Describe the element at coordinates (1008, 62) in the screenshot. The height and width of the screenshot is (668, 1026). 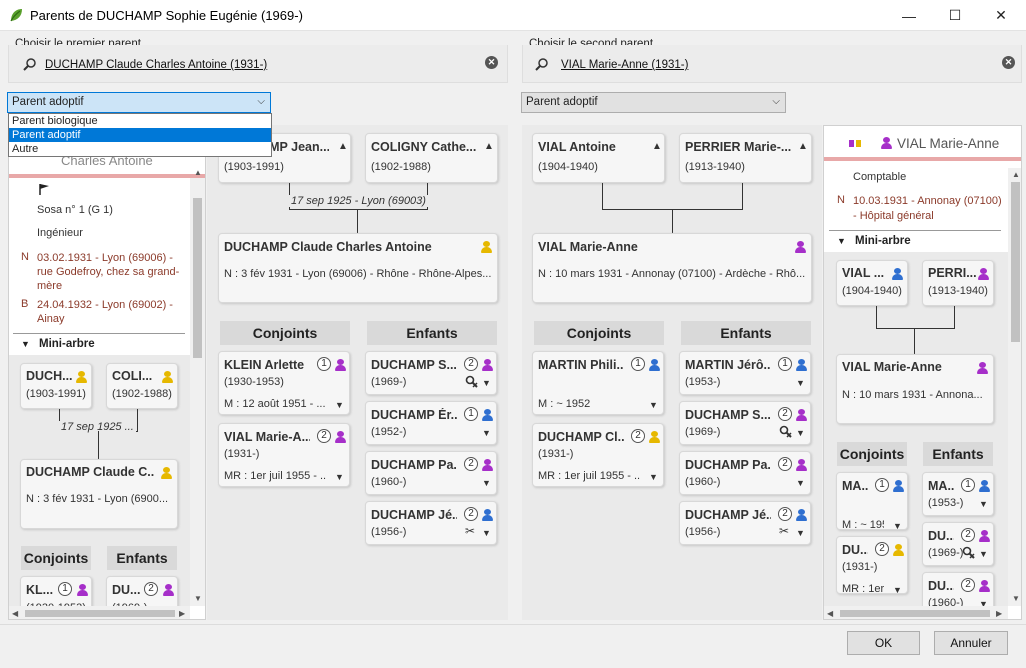
I see `clear-second-parent-icon: ✕` at that location.